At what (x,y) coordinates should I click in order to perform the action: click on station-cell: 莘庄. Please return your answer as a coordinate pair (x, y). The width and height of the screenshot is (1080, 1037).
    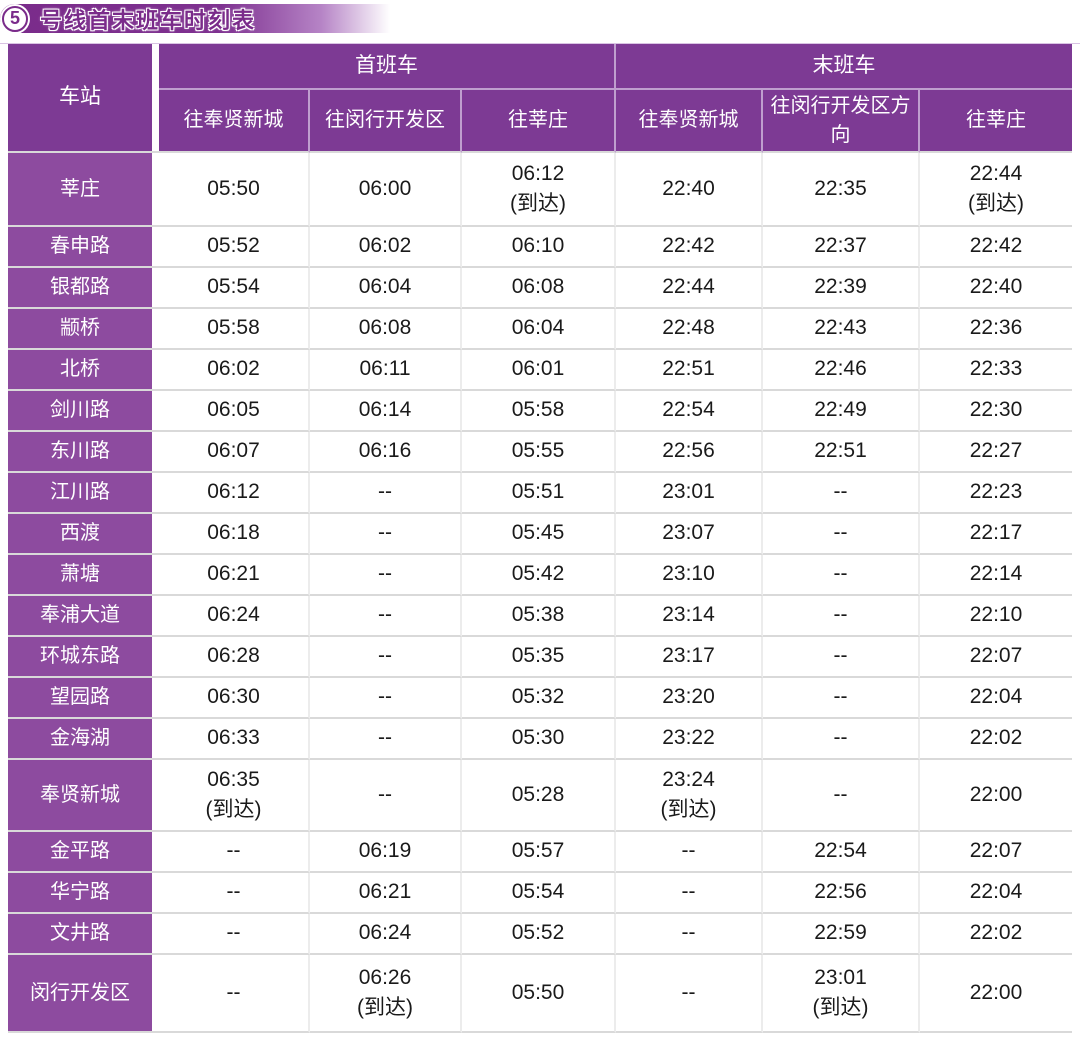
    Looking at the image, I should click on (80, 190).